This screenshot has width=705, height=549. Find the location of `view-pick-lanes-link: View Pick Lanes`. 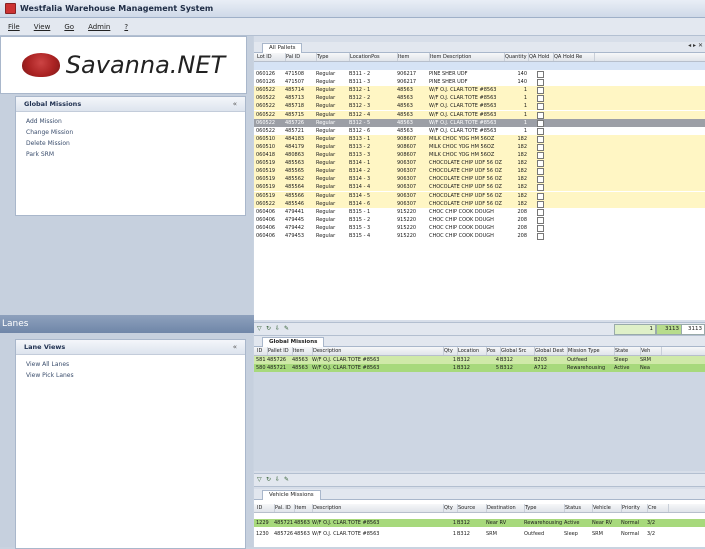

view-pick-lanes-link: View Pick Lanes is located at coordinates (130, 375).